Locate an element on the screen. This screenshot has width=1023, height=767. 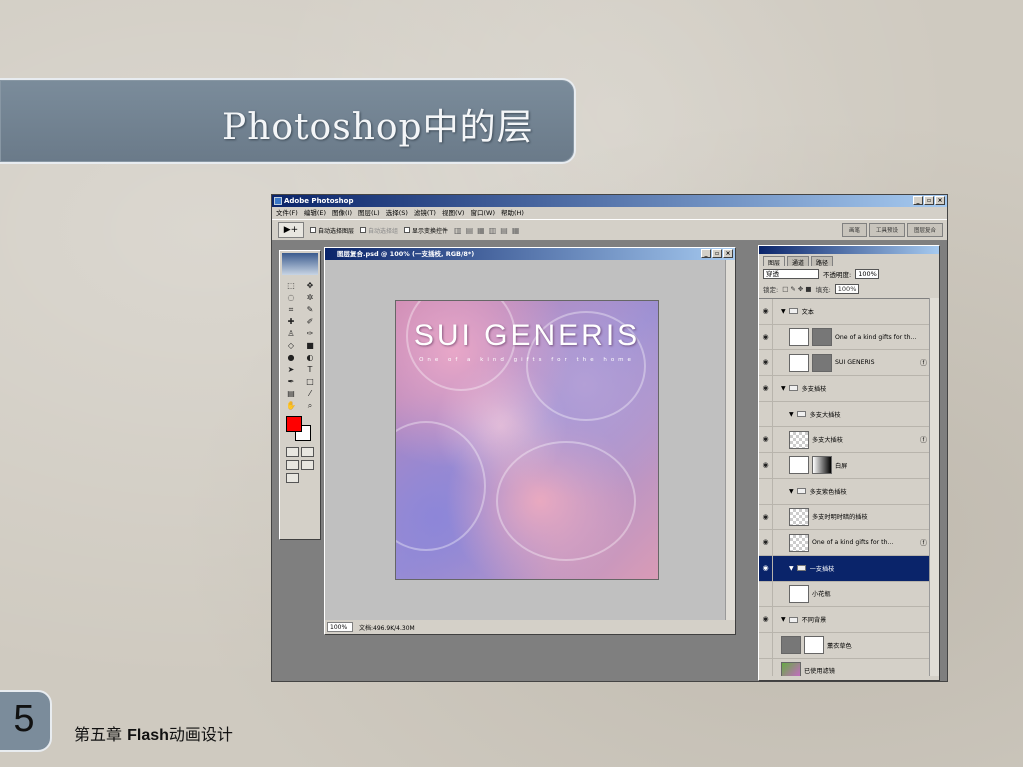
layer-row: ▼ 多支大插枝 is located at coordinates (845, 414).